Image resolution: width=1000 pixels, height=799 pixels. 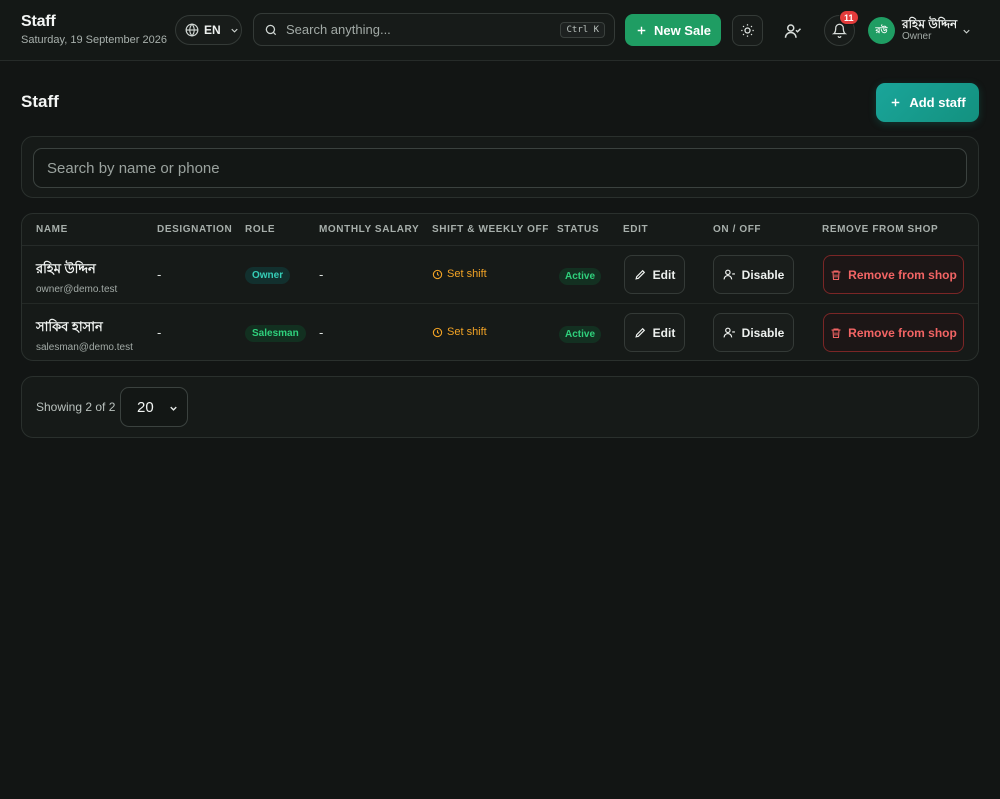 What do you see at coordinates (145, 407) in the screenshot?
I see `page-size-value: 20` at bounding box center [145, 407].